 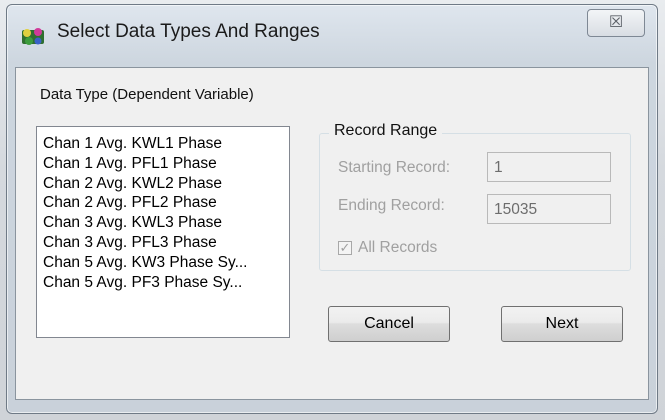 What do you see at coordinates (549, 167) in the screenshot?
I see `starting-record-field: 1` at bounding box center [549, 167].